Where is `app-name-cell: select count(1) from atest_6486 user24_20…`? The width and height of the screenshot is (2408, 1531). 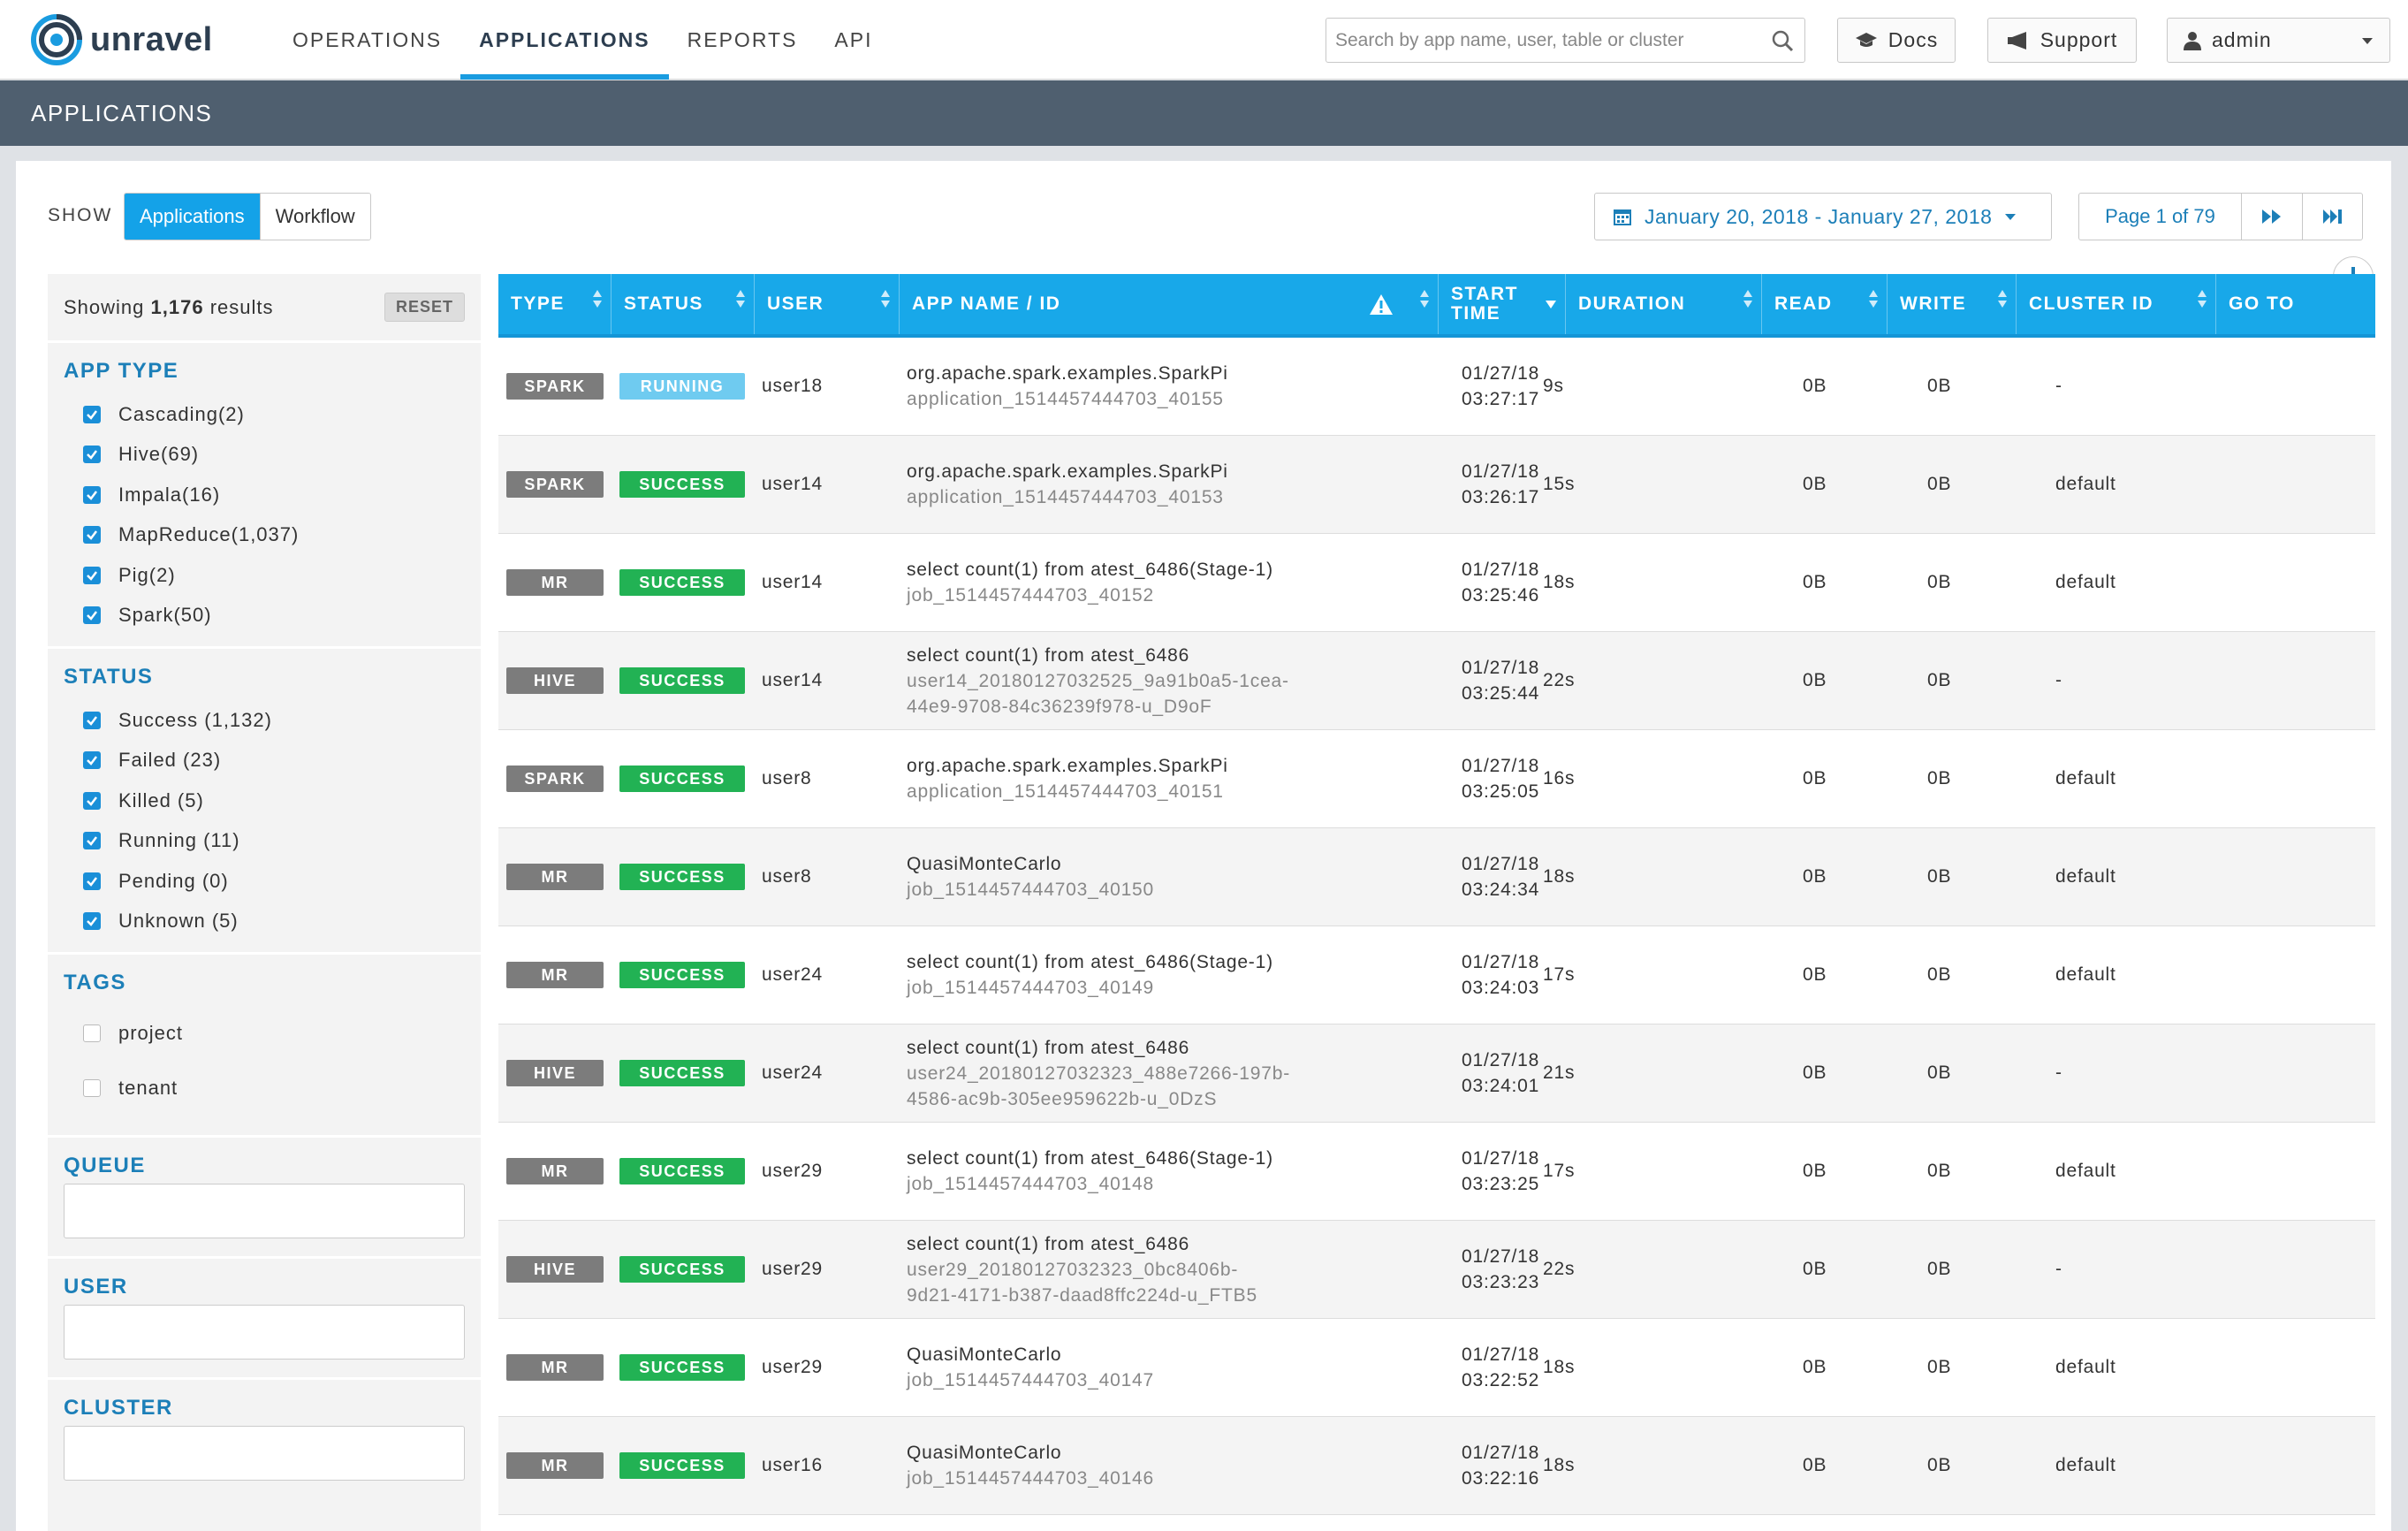
app-name-cell: select count(1) from atest_6486 user24_20… is located at coordinates (1099, 1073).